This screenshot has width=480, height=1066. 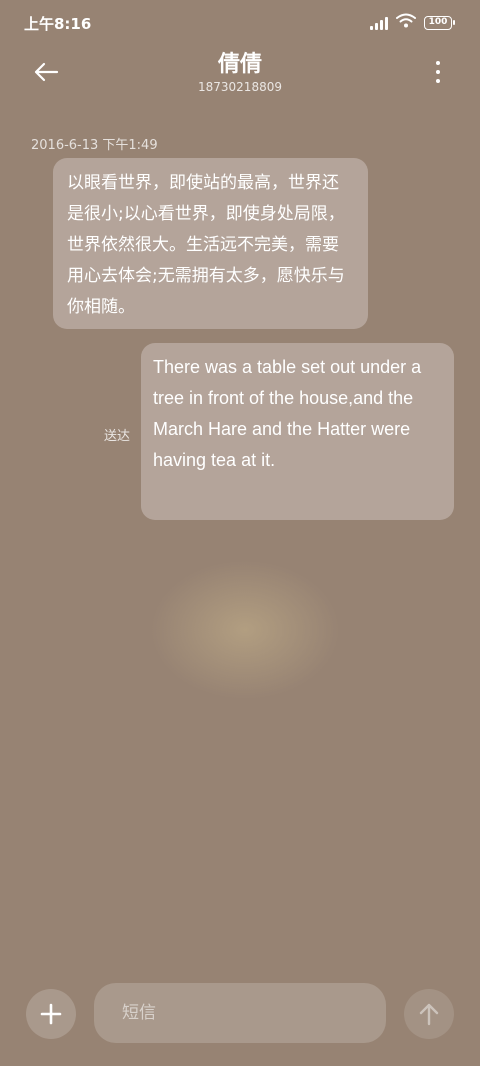 I want to click on plus-icon, so click(x=51, y=1014).